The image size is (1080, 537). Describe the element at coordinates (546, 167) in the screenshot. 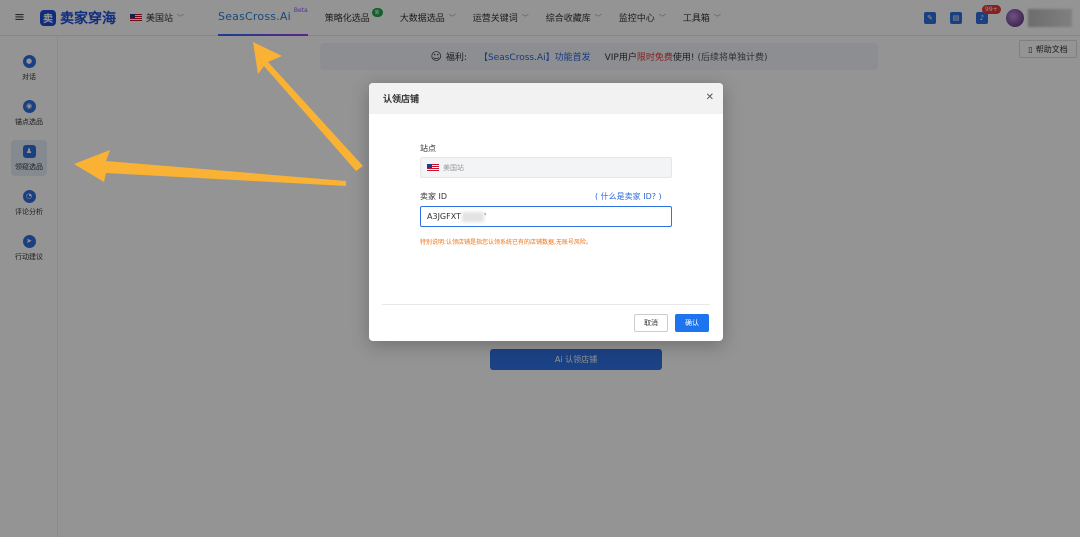

I see `site-field: 美国站` at that location.